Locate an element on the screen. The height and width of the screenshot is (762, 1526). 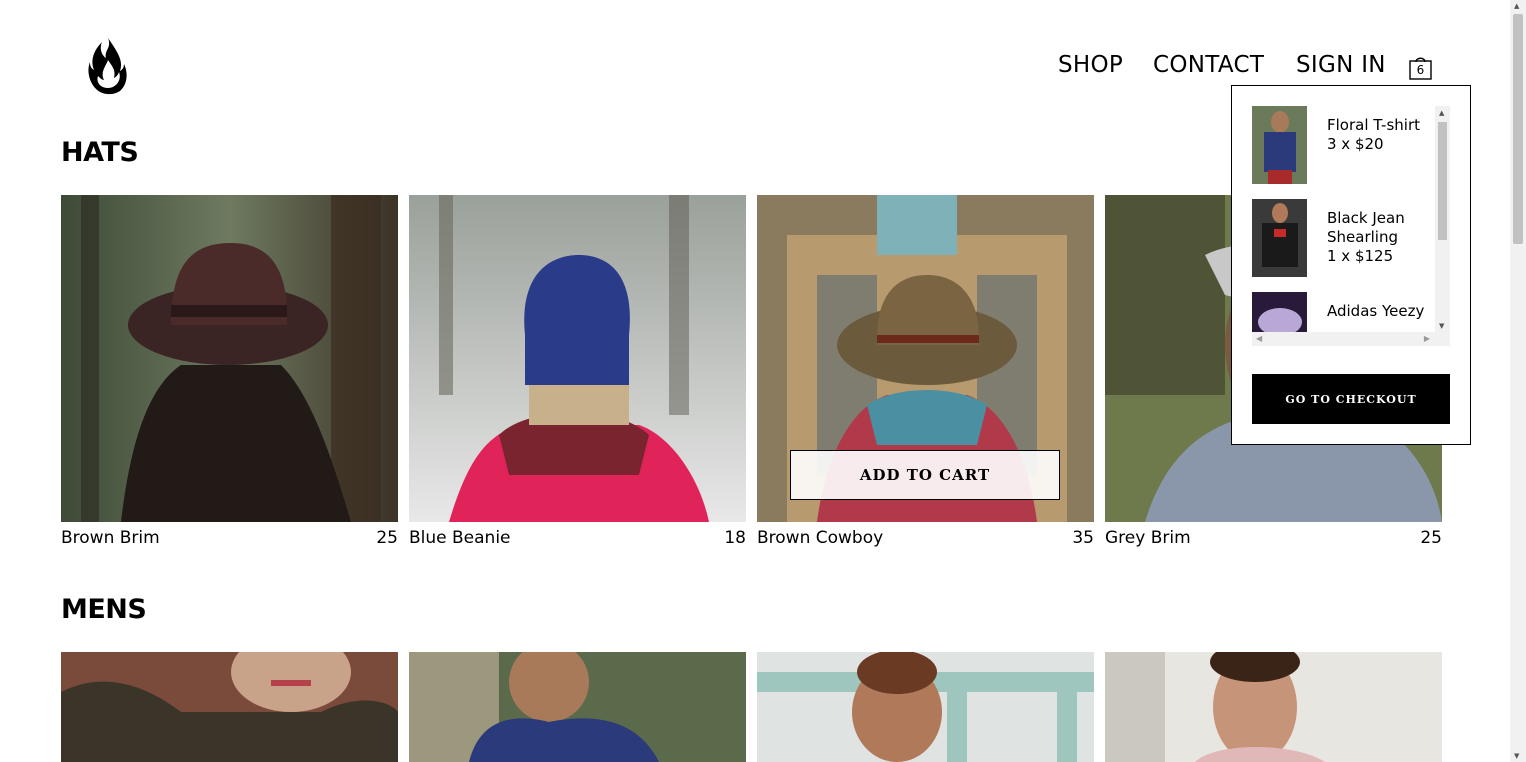
product-card: Blue Beanie 18 is located at coordinates (577, 371).